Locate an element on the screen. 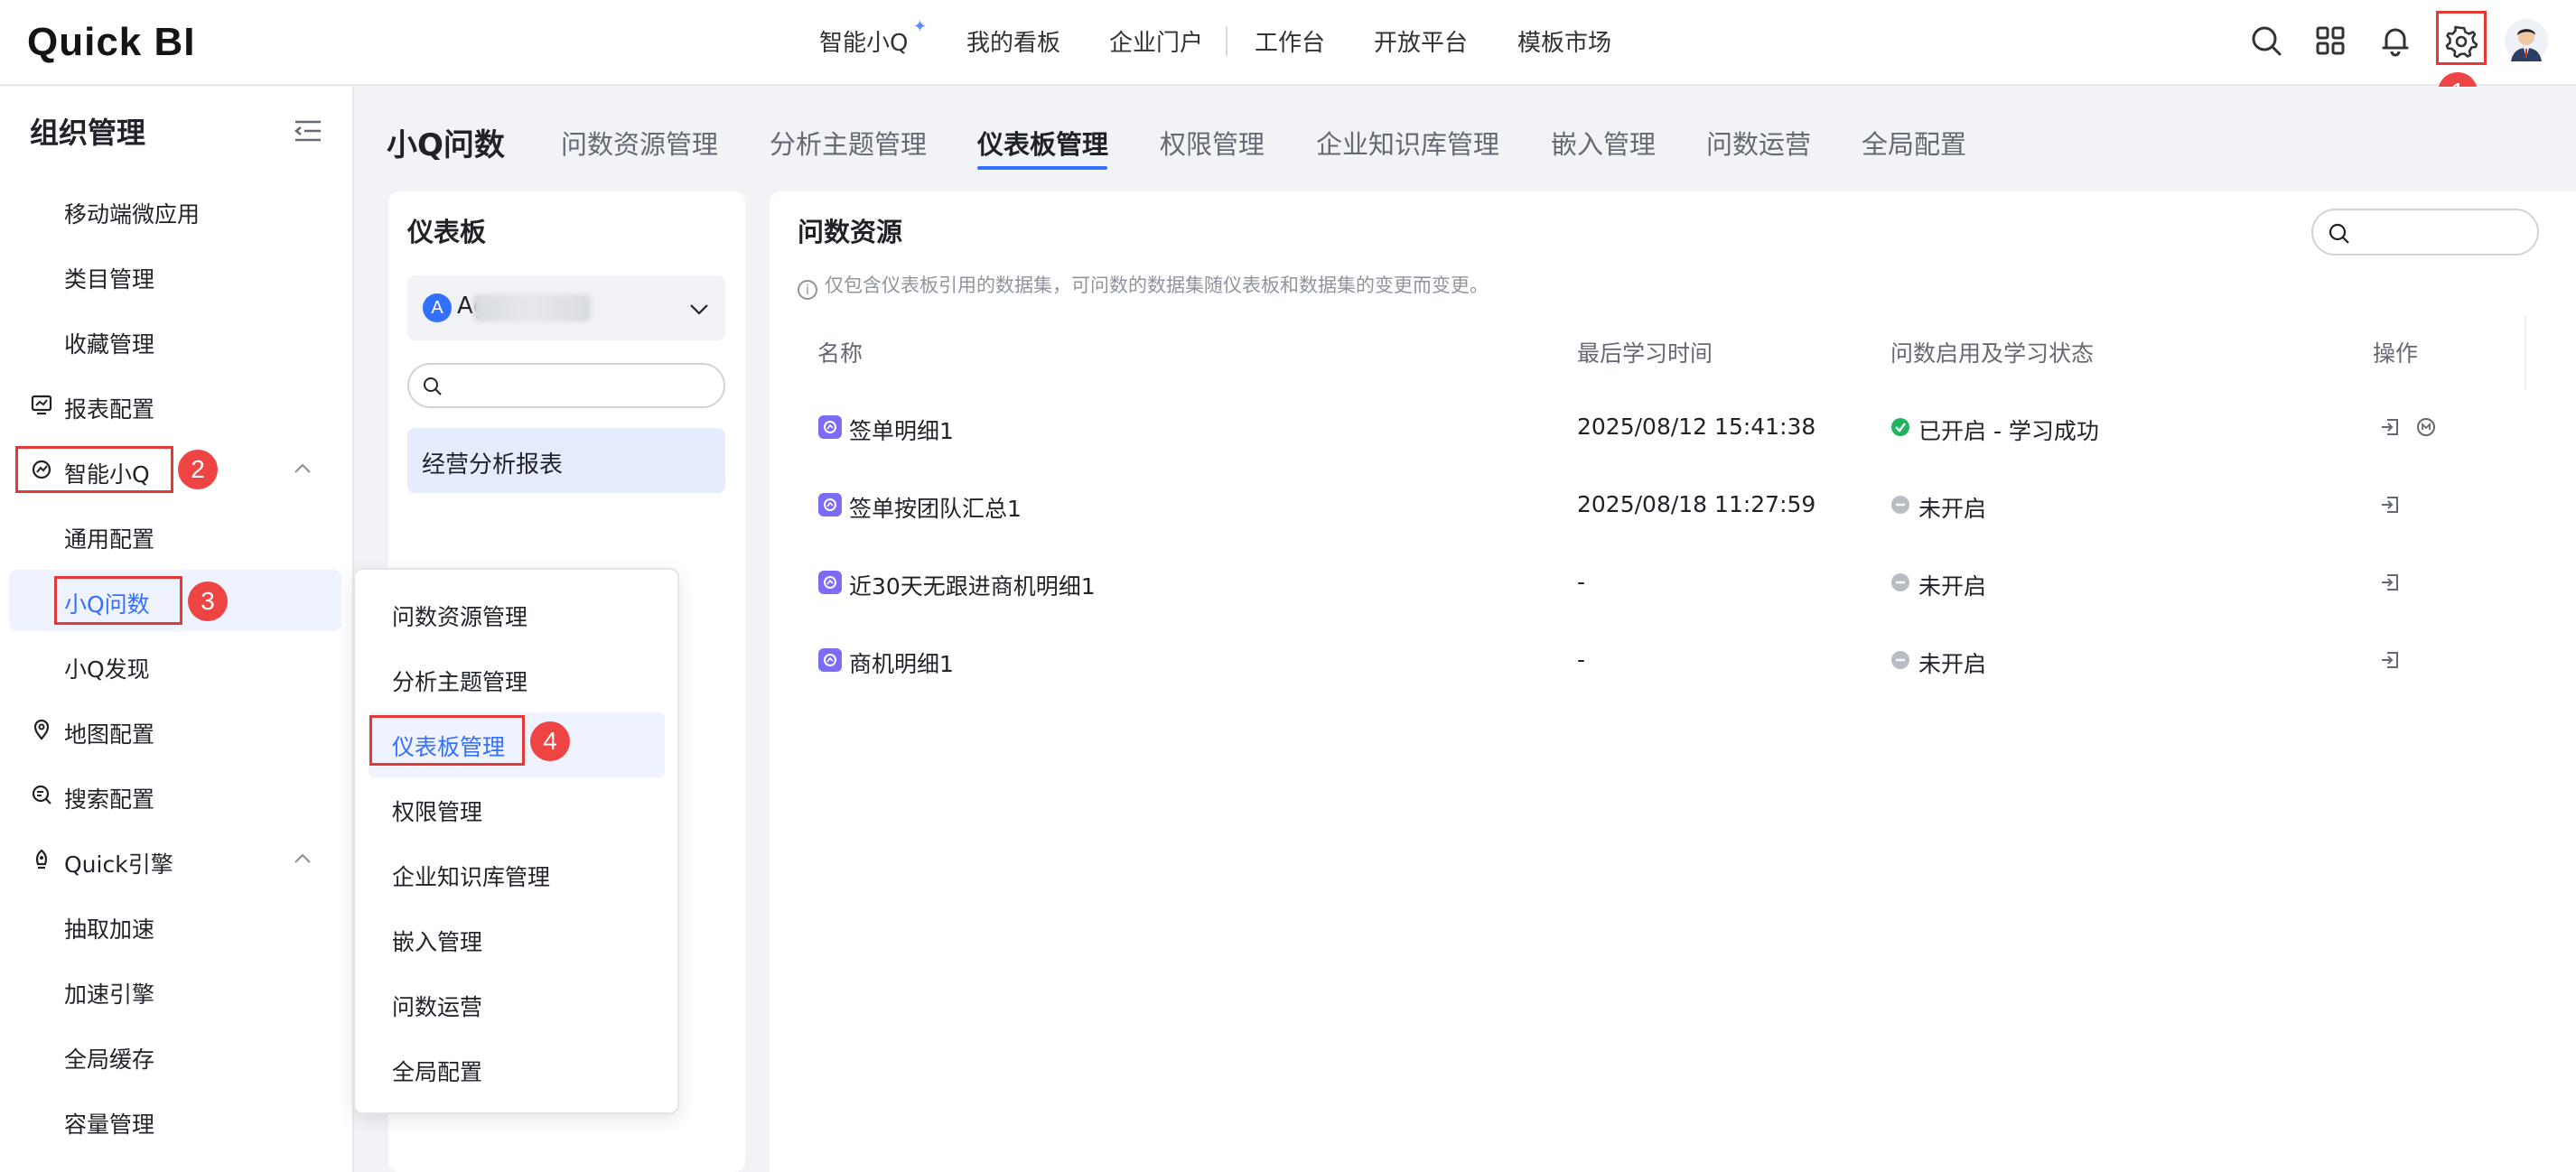 This screenshot has width=2576, height=1172. topnav-smart-q: 智能小Q ✦ is located at coordinates (873, 37).